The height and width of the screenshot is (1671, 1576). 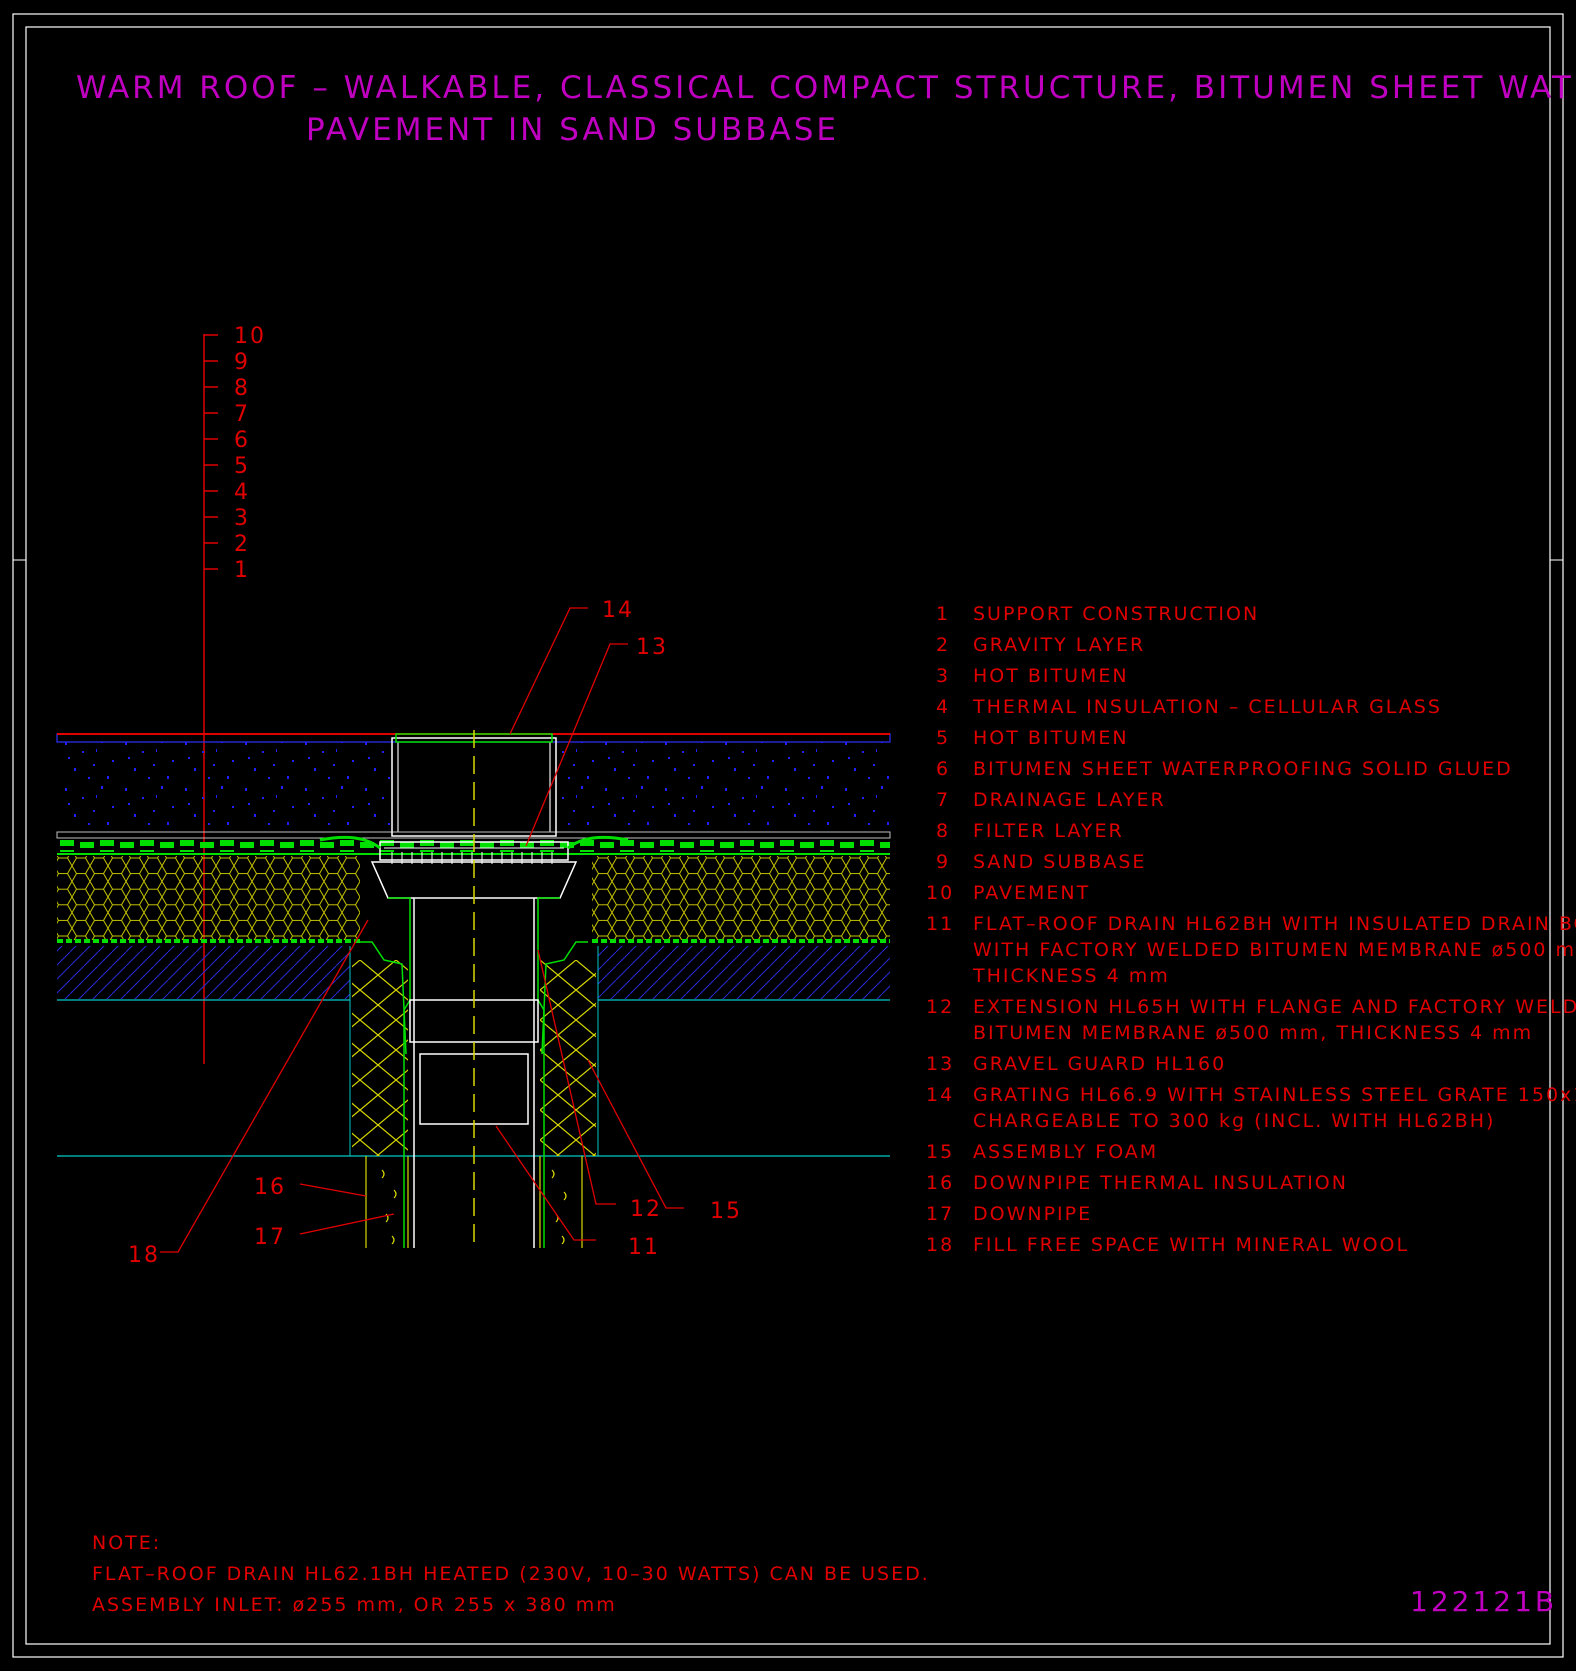 I want to click on legend-item: 16 DOWNPIPE THERMAL INSULATION, so click(x=1137, y=1183).